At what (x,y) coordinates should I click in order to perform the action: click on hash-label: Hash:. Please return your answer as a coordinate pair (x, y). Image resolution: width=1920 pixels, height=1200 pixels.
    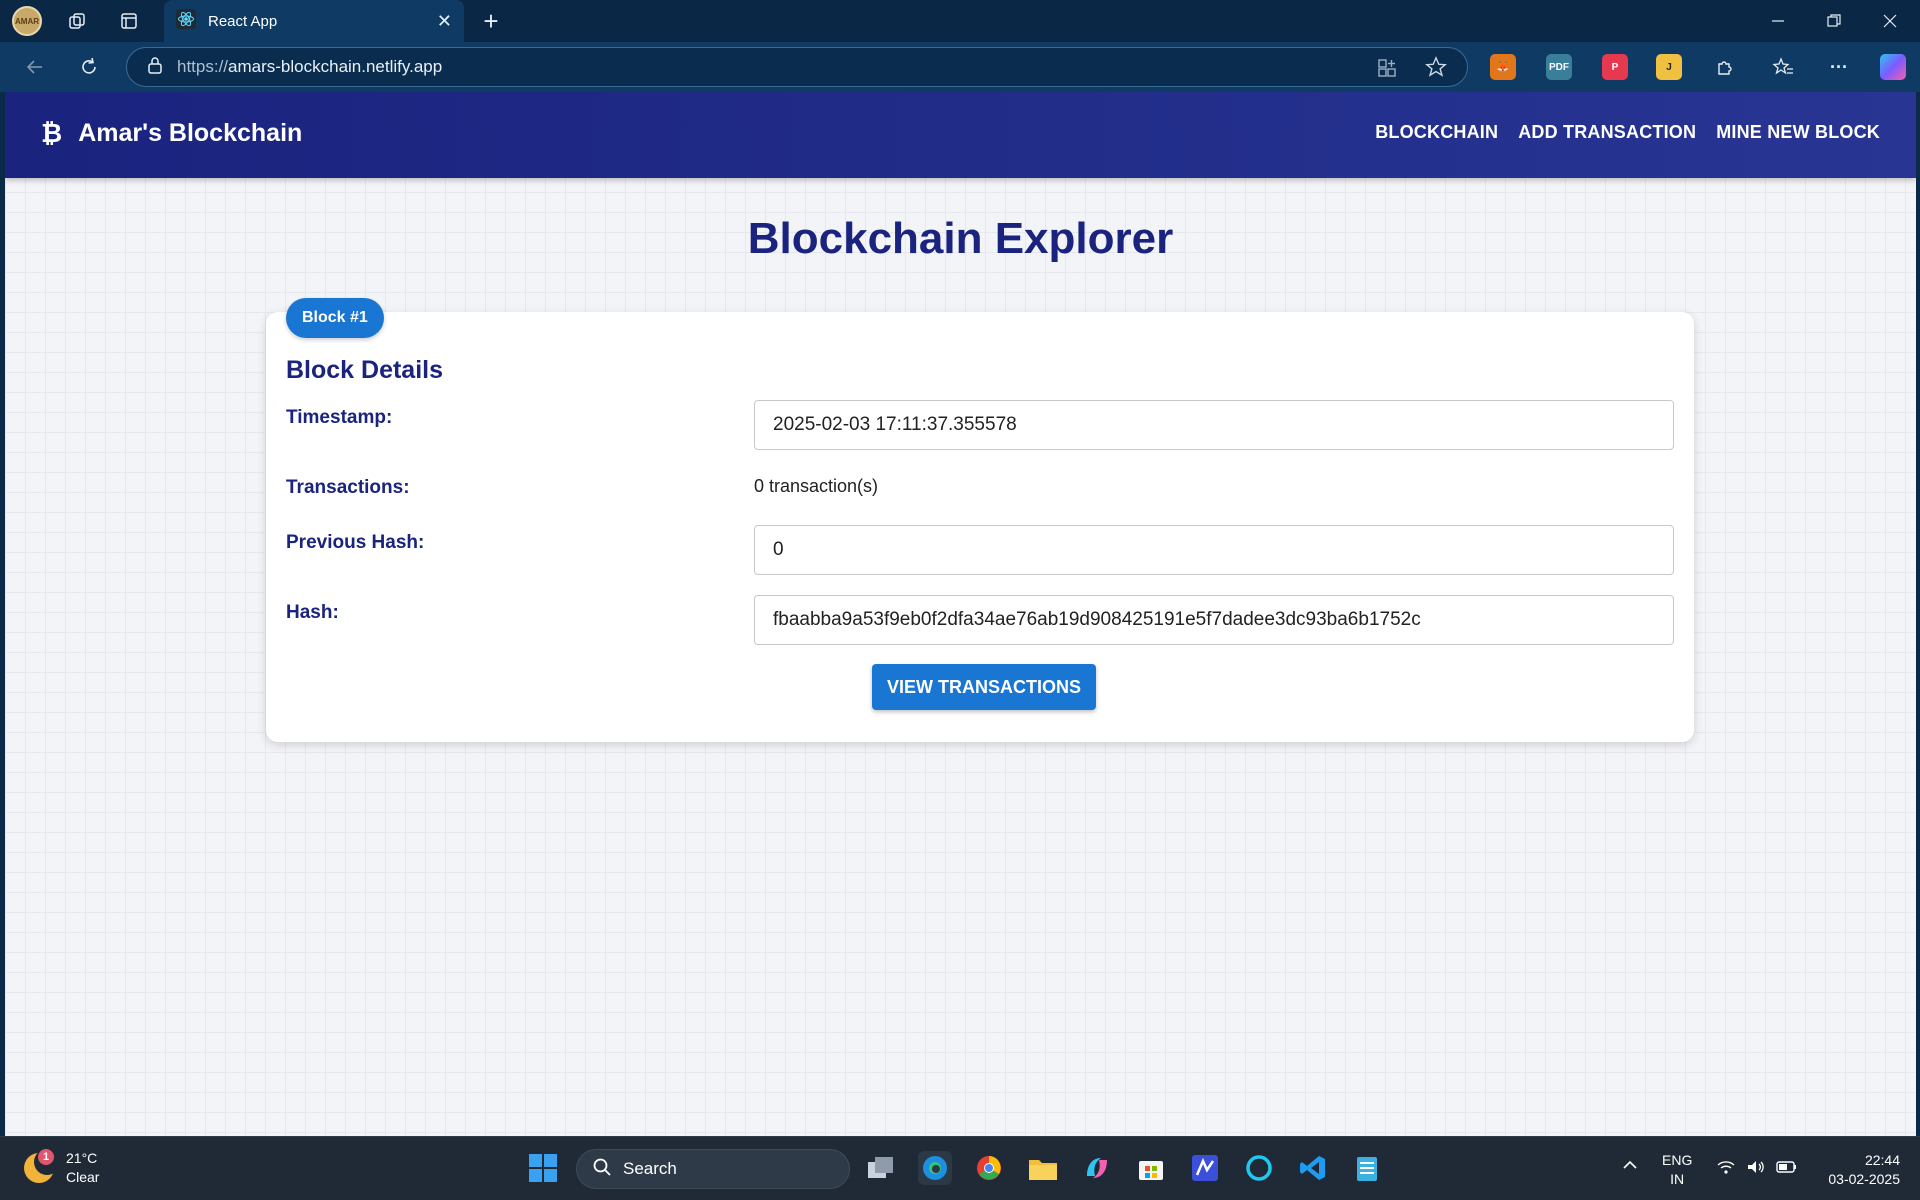
    Looking at the image, I should click on (312, 612).